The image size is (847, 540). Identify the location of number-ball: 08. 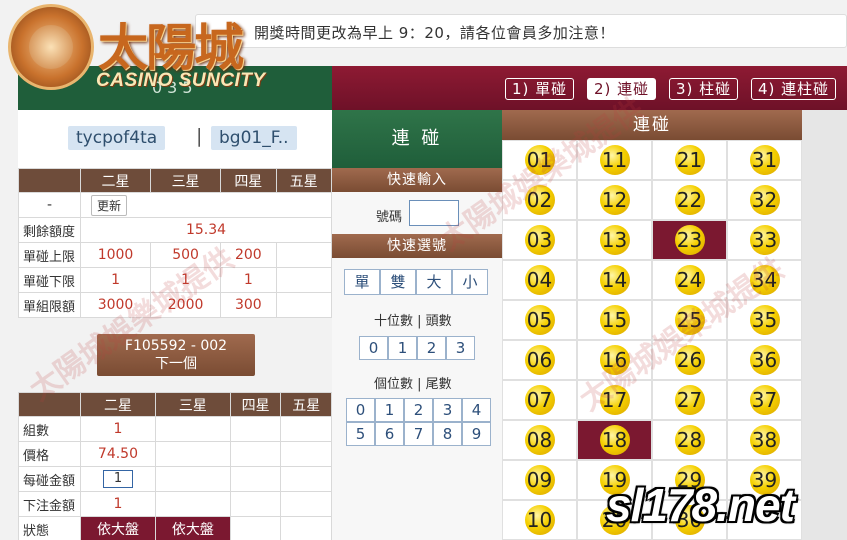
(539, 440).